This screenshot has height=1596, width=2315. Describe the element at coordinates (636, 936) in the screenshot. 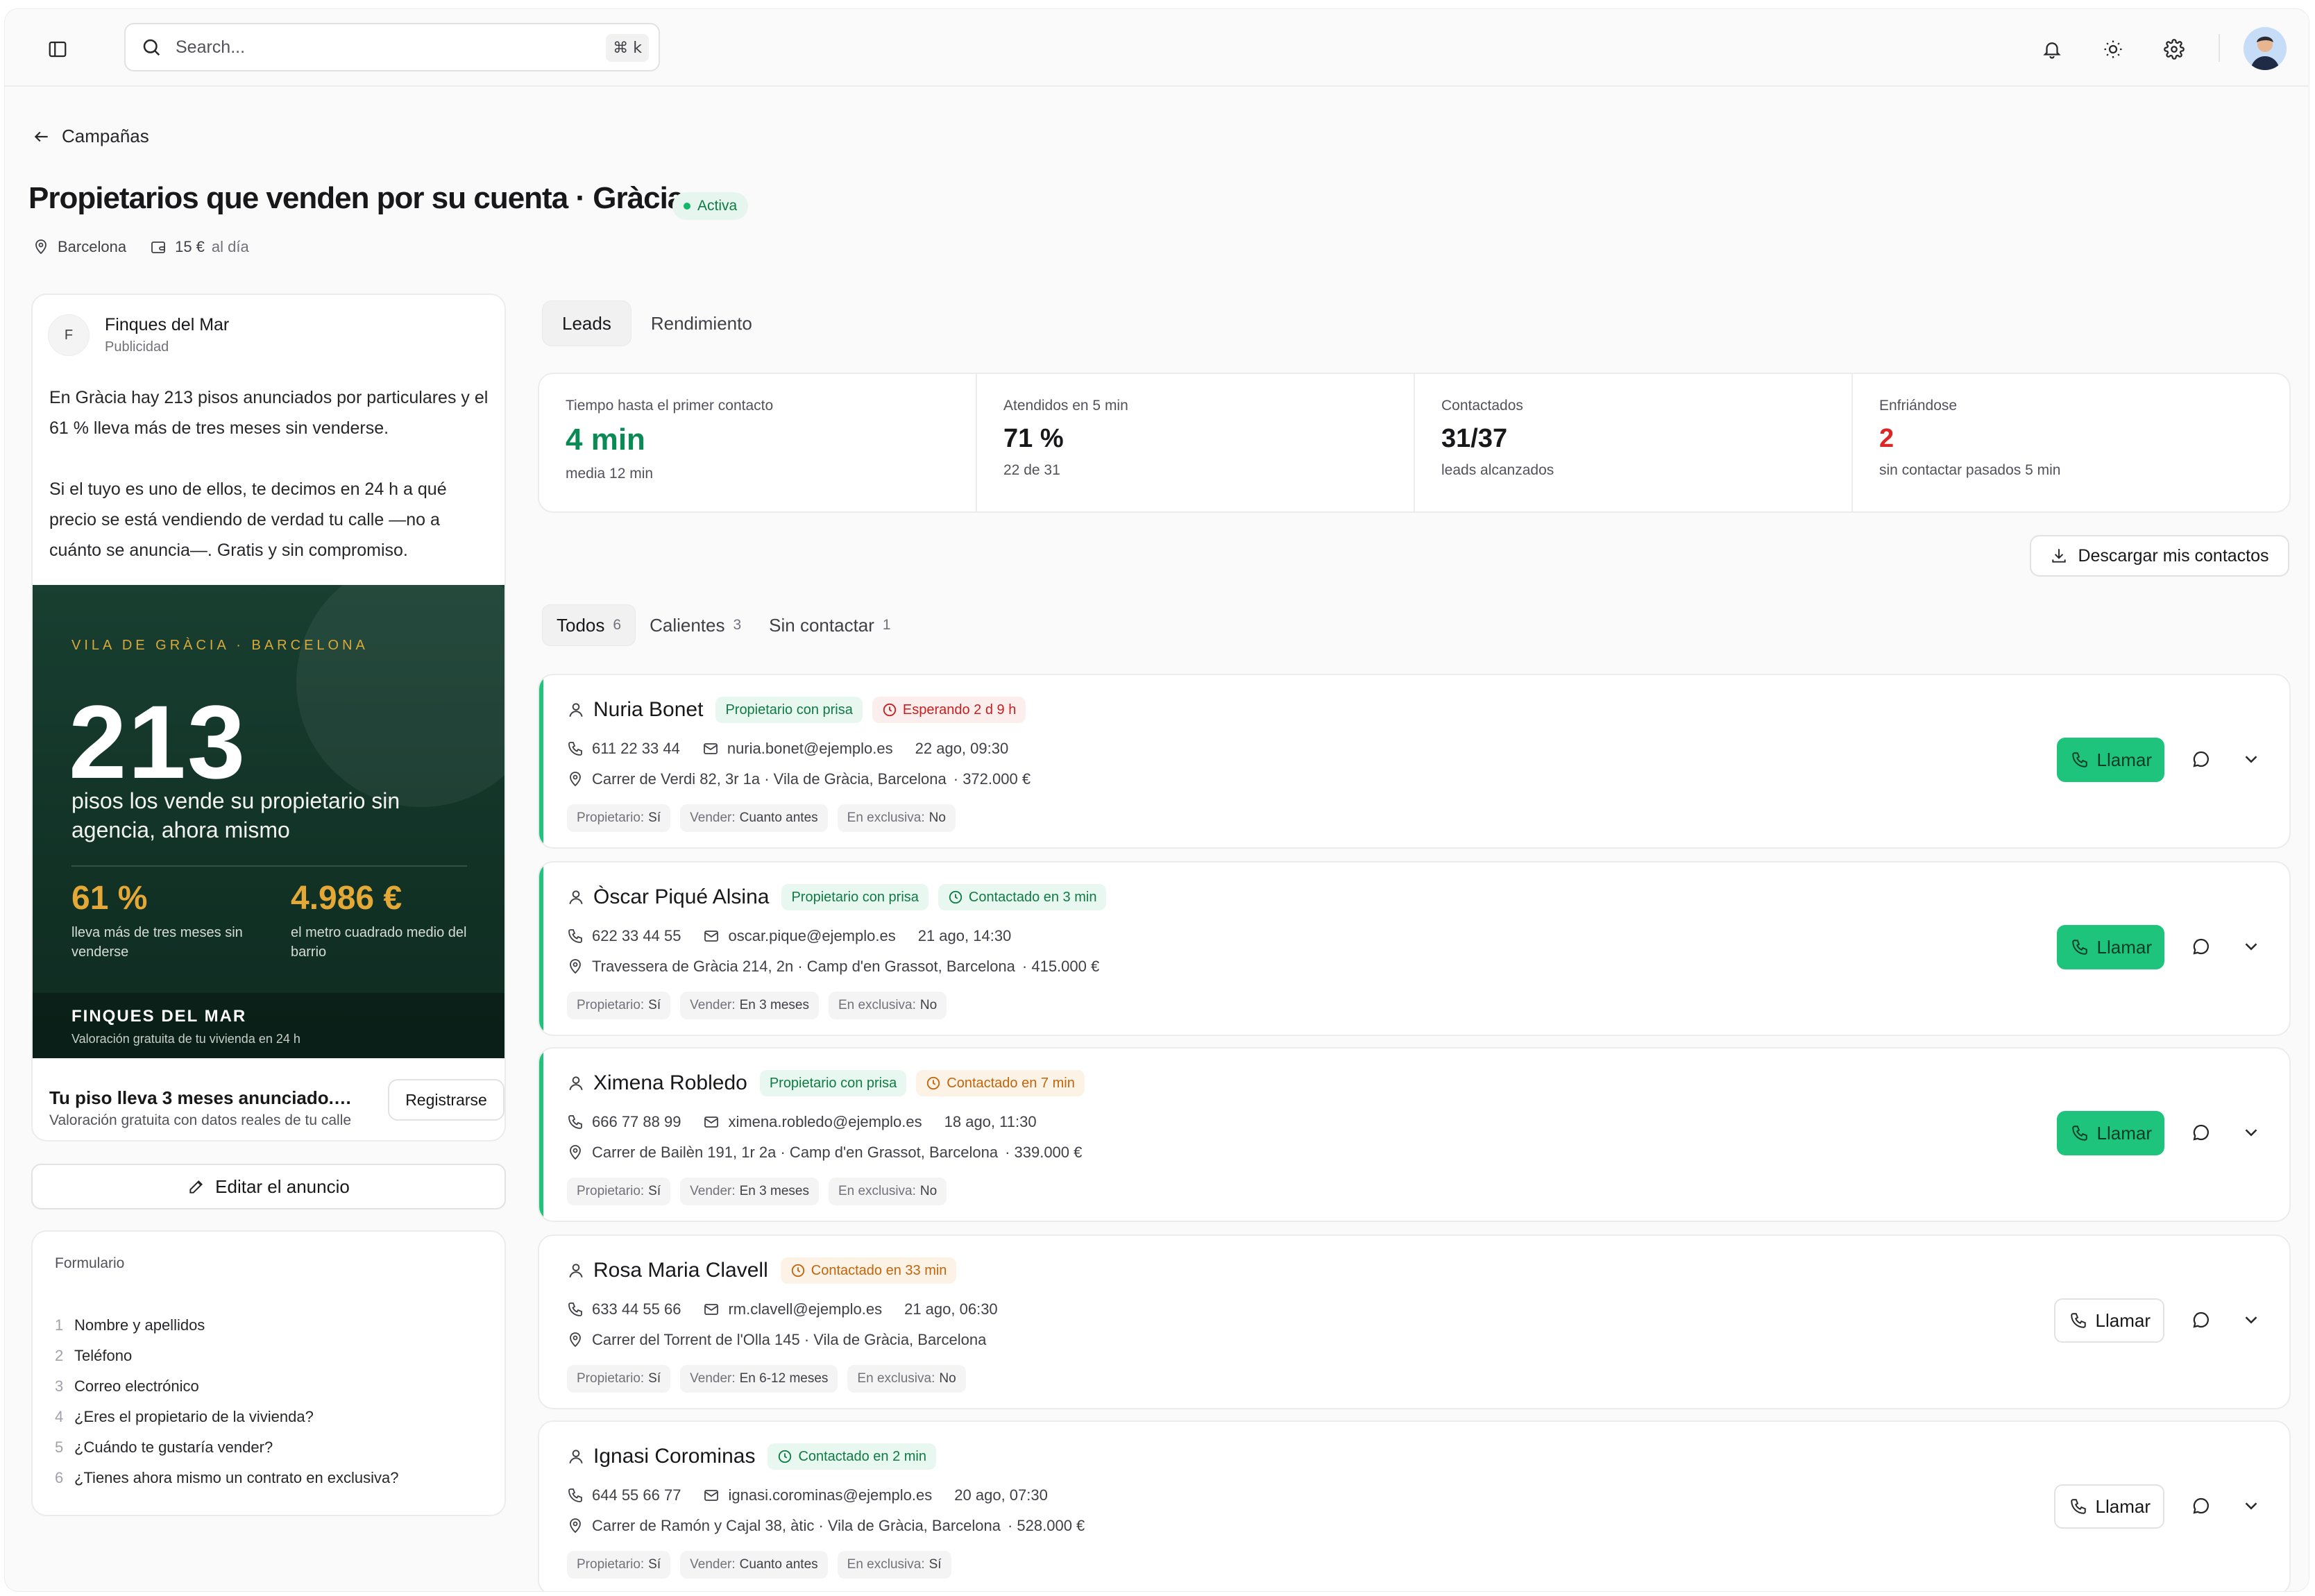

I see `lead-phone: 622 33 44 55` at that location.